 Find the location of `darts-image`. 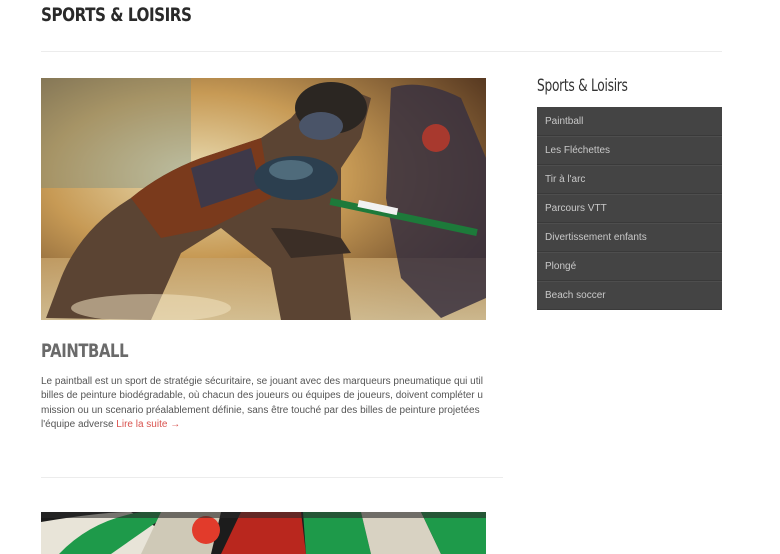

darts-image is located at coordinates (263, 533).